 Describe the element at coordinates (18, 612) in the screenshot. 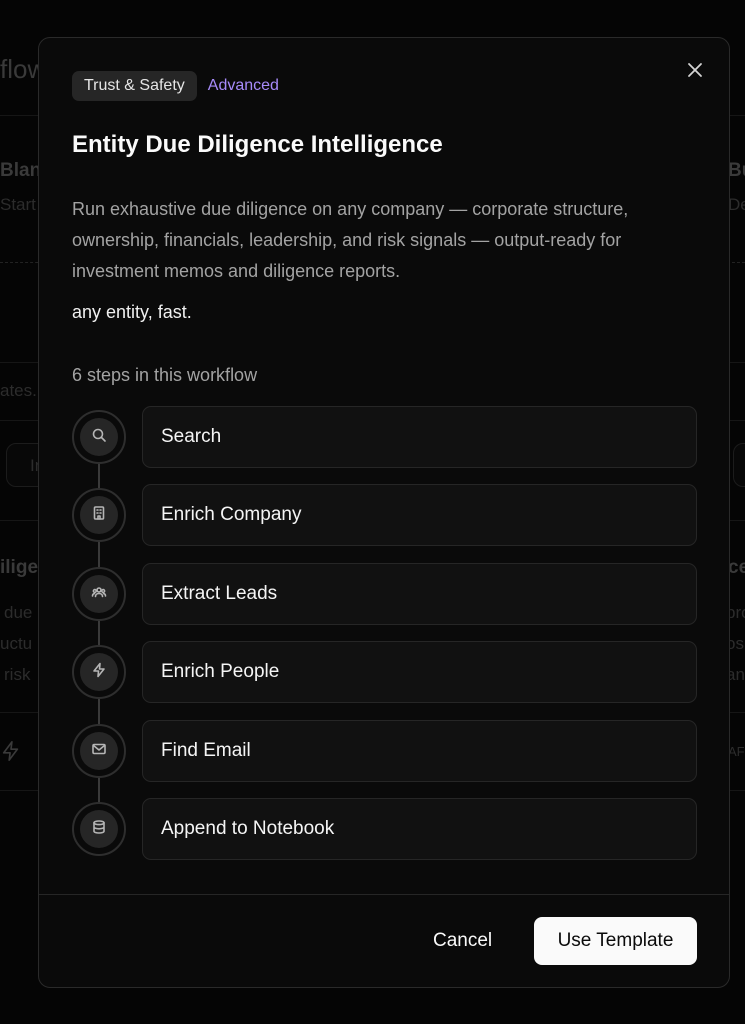

I see `bg-template-desc-fragment: due` at that location.